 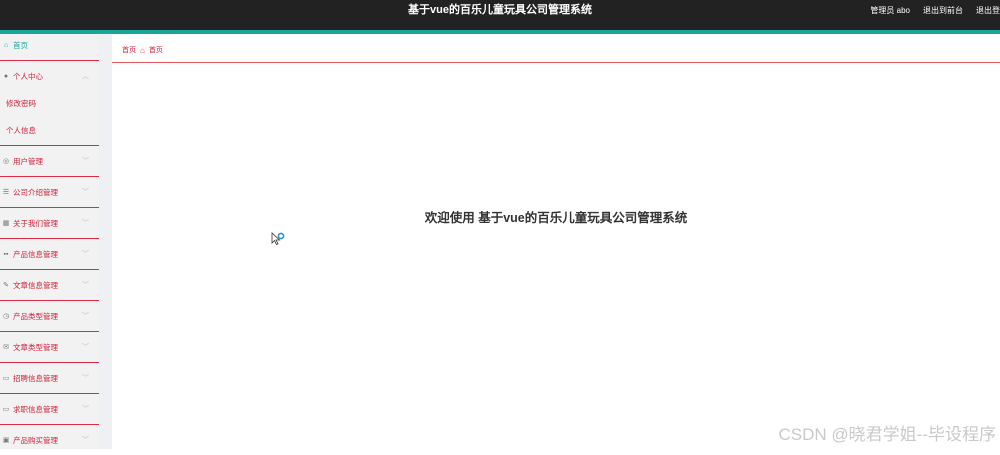 I want to click on box-icon: ▣, so click(x=6, y=440).